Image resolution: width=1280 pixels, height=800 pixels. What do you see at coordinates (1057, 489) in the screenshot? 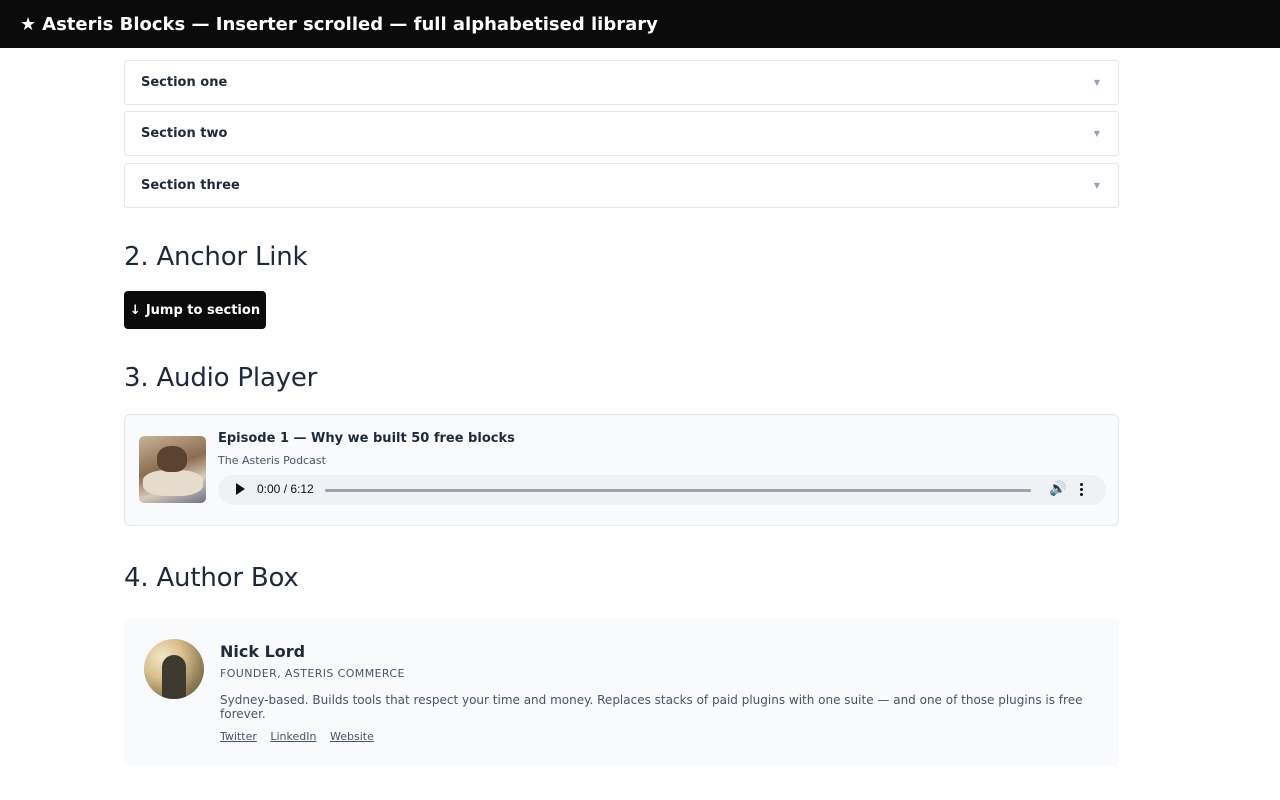
I see `volume-icon: 🔊` at bounding box center [1057, 489].